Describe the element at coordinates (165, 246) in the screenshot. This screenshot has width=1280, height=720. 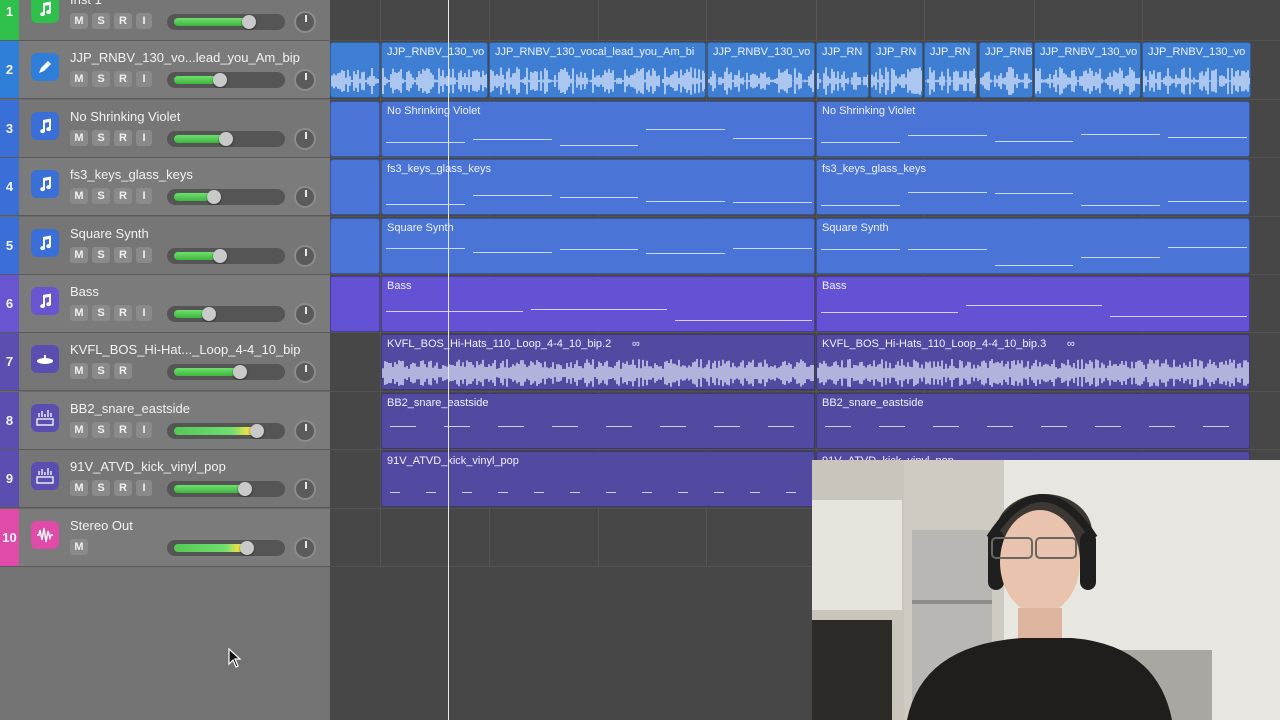
I see `track-header-5: 5 Square Synth M S R I` at that location.